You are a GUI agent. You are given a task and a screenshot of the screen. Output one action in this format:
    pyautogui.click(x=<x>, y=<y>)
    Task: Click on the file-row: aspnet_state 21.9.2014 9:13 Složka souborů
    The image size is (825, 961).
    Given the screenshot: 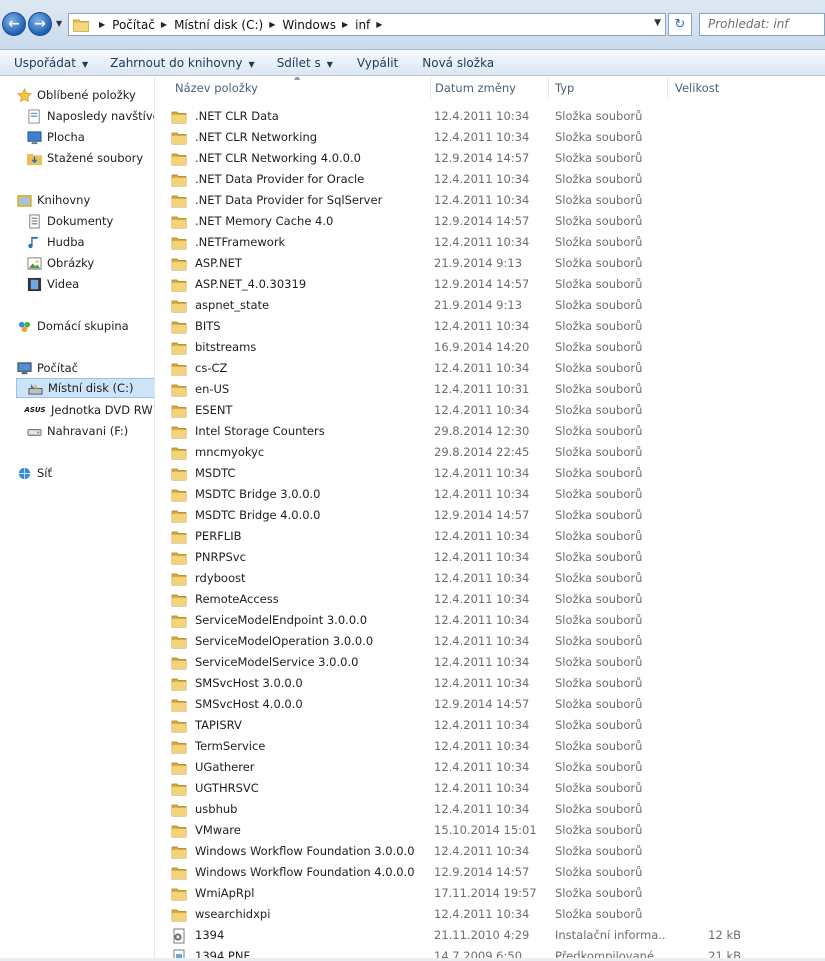 What is the action you would take?
    pyautogui.click(x=490, y=305)
    